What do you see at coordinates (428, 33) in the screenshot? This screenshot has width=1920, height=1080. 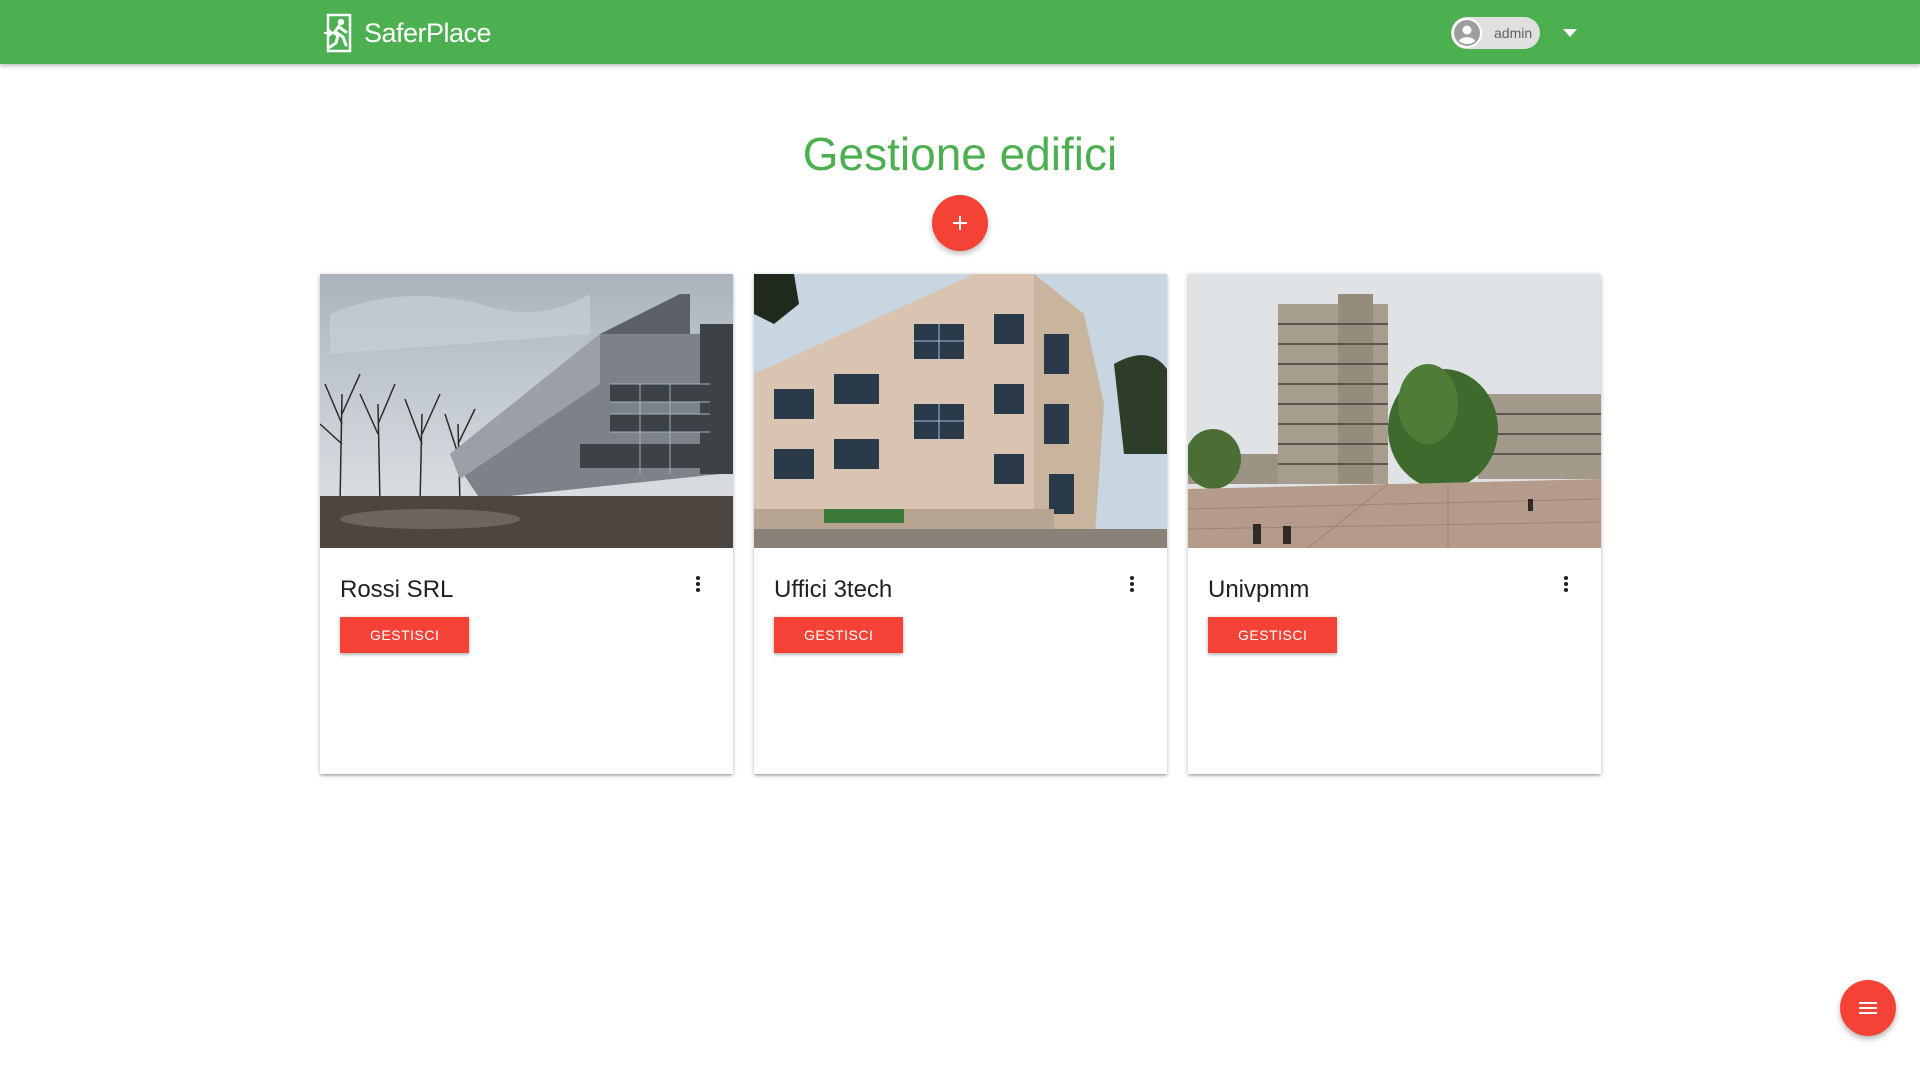 I see `brand-name: SaferPlace` at bounding box center [428, 33].